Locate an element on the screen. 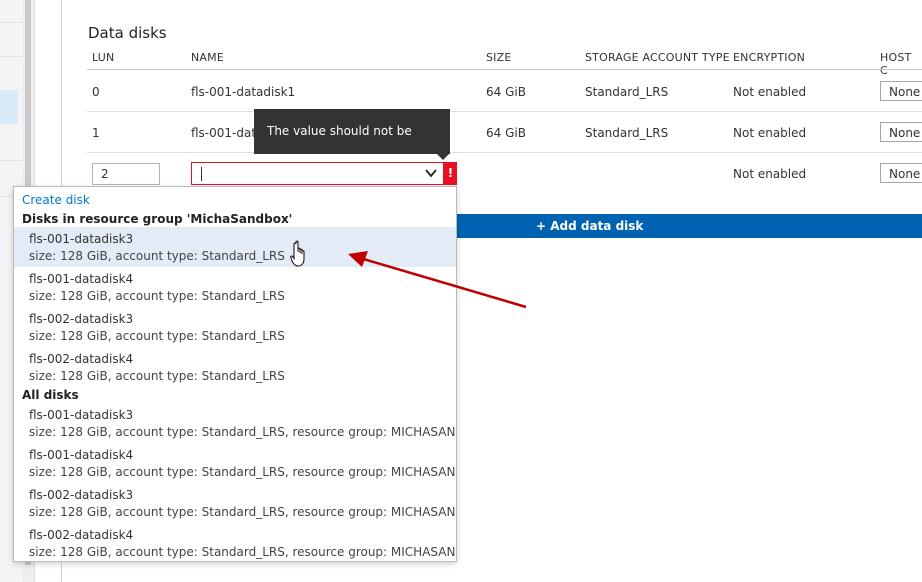 The height and width of the screenshot is (582, 922). row-0-storage: Standard_LRS is located at coordinates (627, 92).